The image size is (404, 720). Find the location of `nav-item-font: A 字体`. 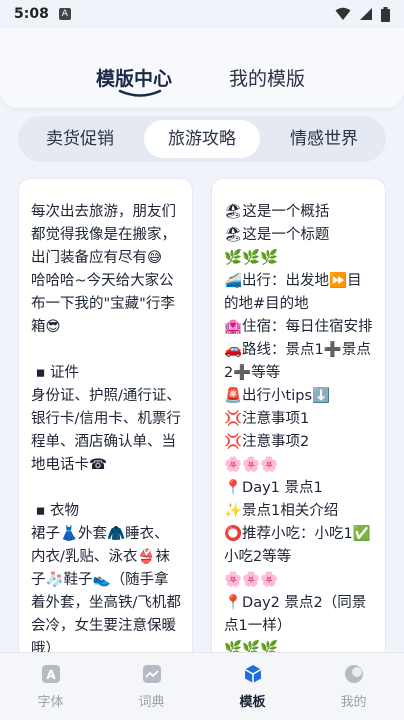

nav-item-font: A 字体 is located at coordinates (50, 686).